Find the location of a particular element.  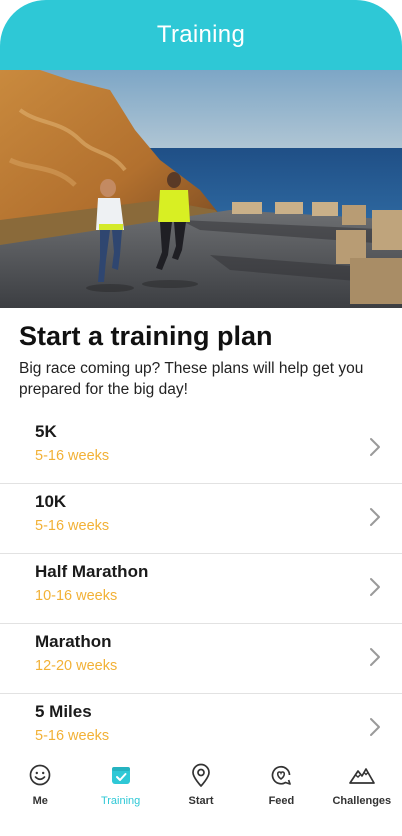

plan-item-marathon: Marathon 12-20 weeks is located at coordinates (201, 659).